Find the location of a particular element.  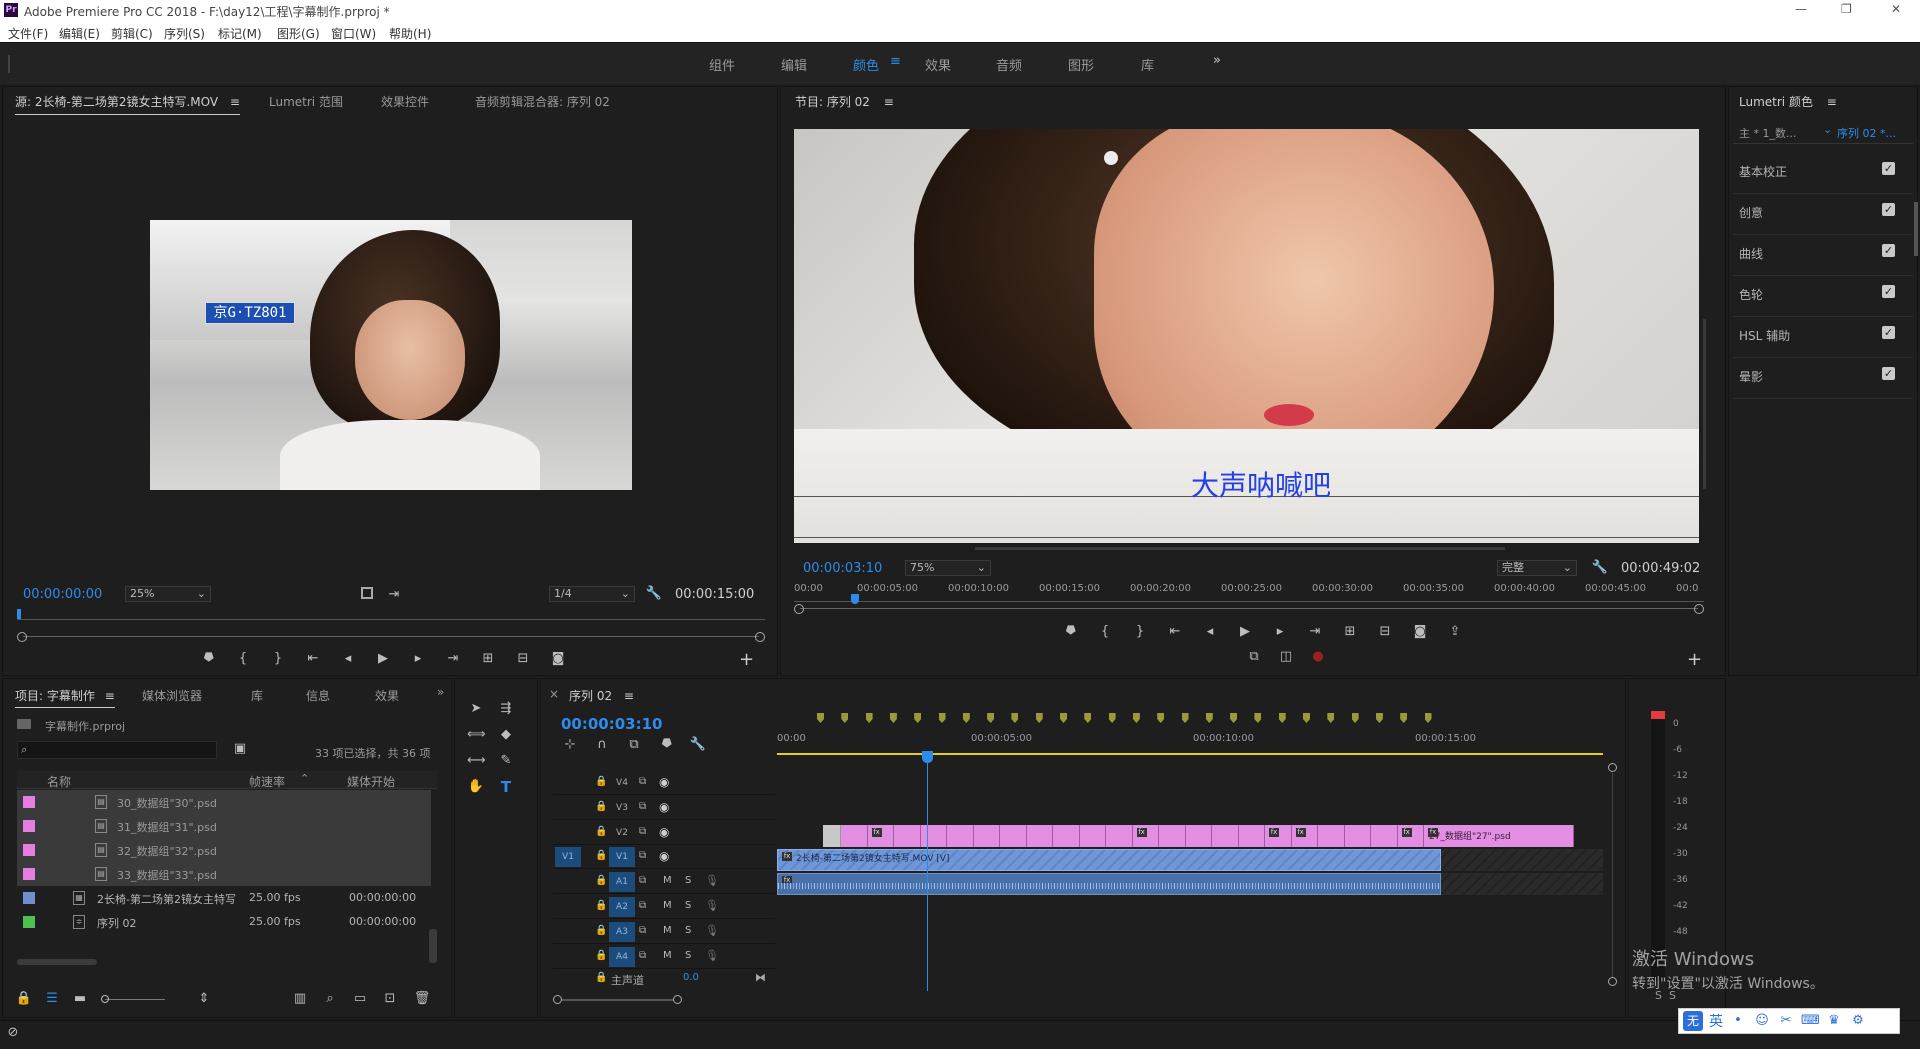

close-button: ✕ is located at coordinates (1896, 9).